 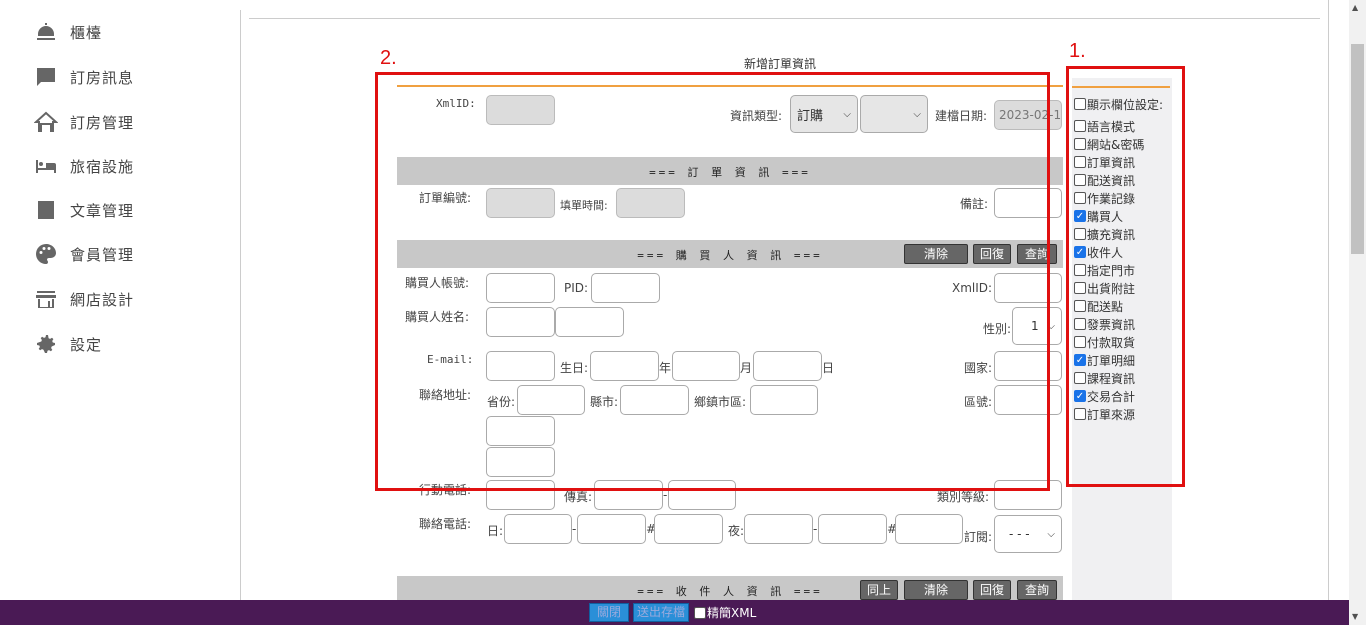 What do you see at coordinates (102, 210) in the screenshot?
I see `sidebar-item-label: 文章管理` at bounding box center [102, 210].